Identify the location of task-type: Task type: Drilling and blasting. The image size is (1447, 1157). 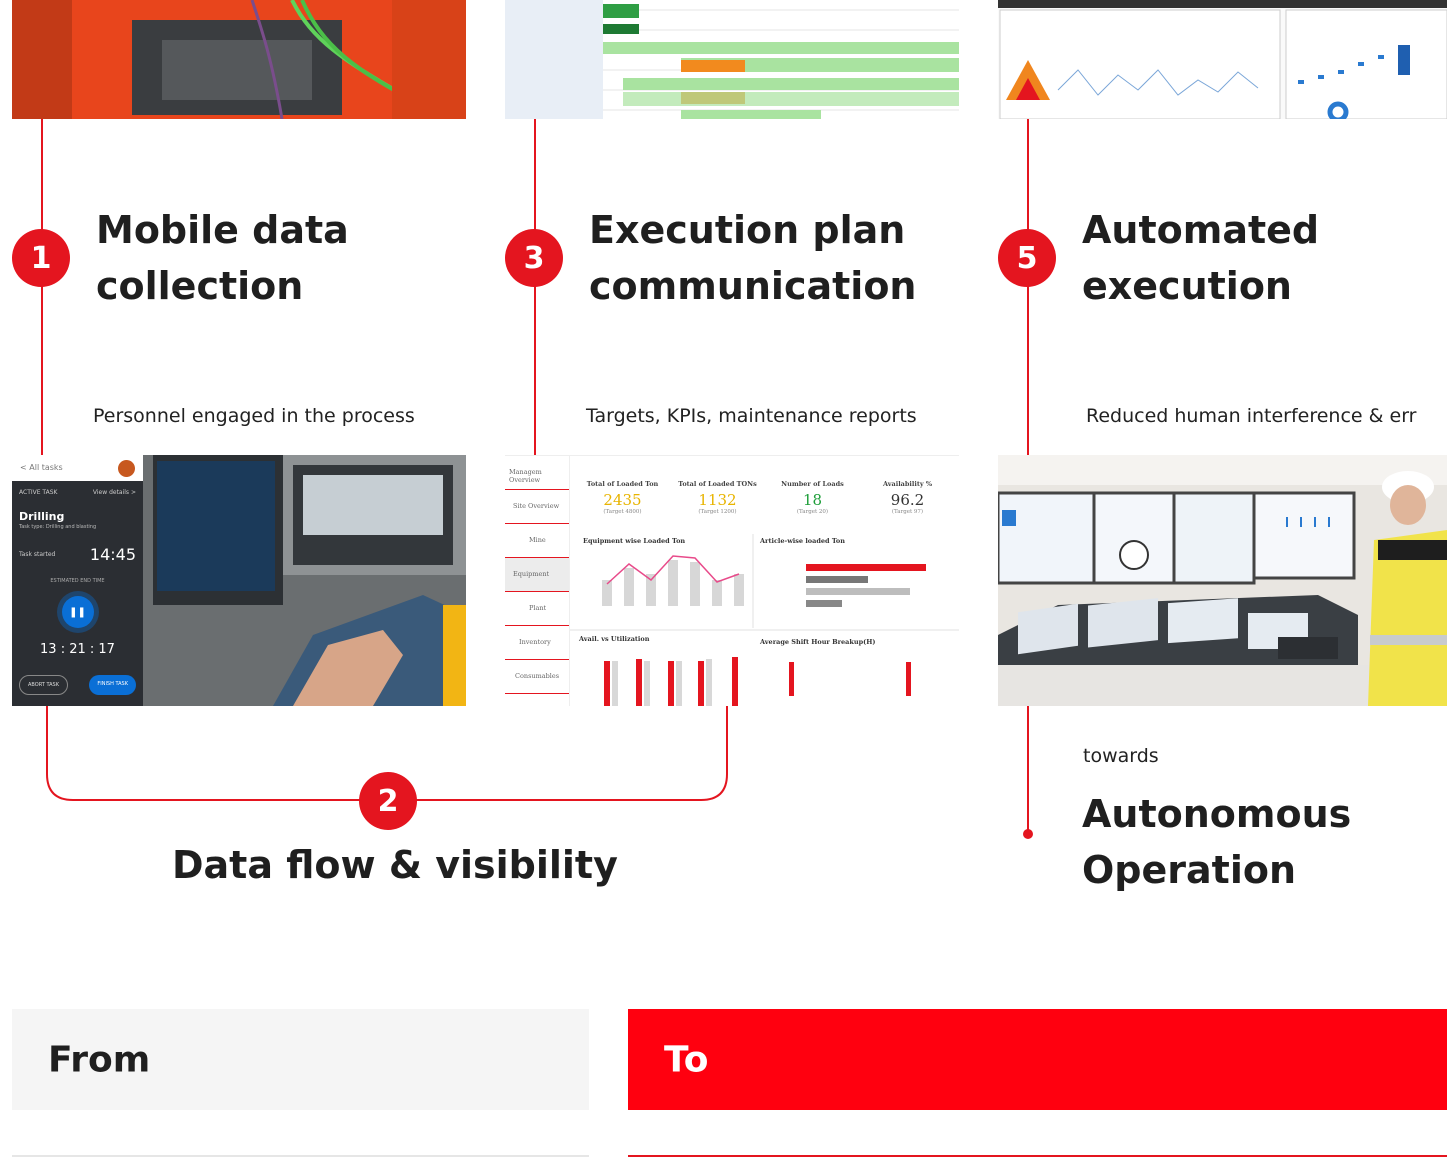
(58, 527).